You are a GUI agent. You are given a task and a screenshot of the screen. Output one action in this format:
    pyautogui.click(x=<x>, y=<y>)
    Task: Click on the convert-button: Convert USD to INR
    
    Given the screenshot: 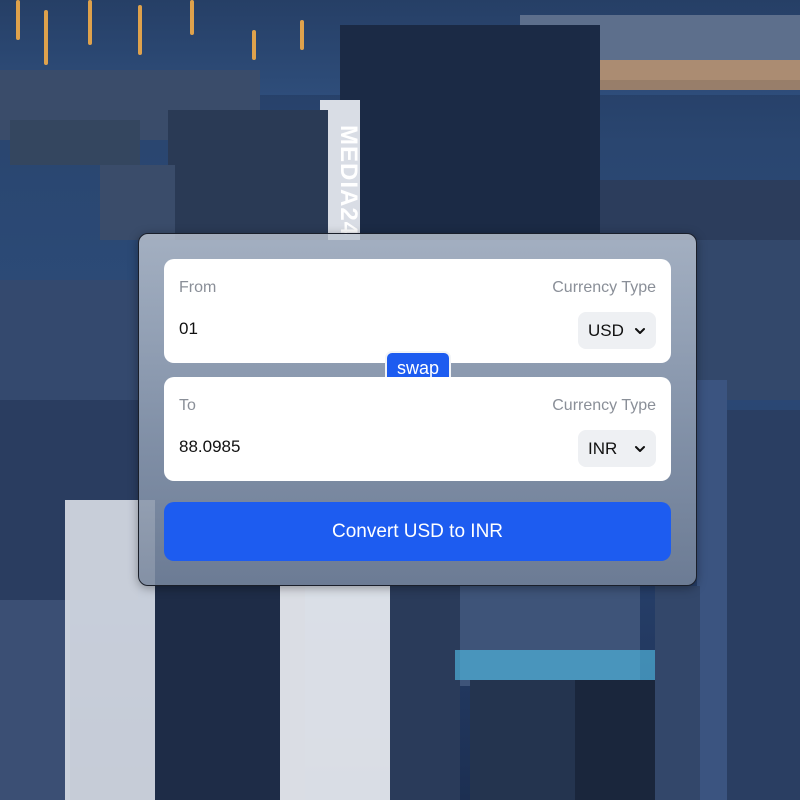 What is the action you would take?
    pyautogui.click(x=417, y=531)
    